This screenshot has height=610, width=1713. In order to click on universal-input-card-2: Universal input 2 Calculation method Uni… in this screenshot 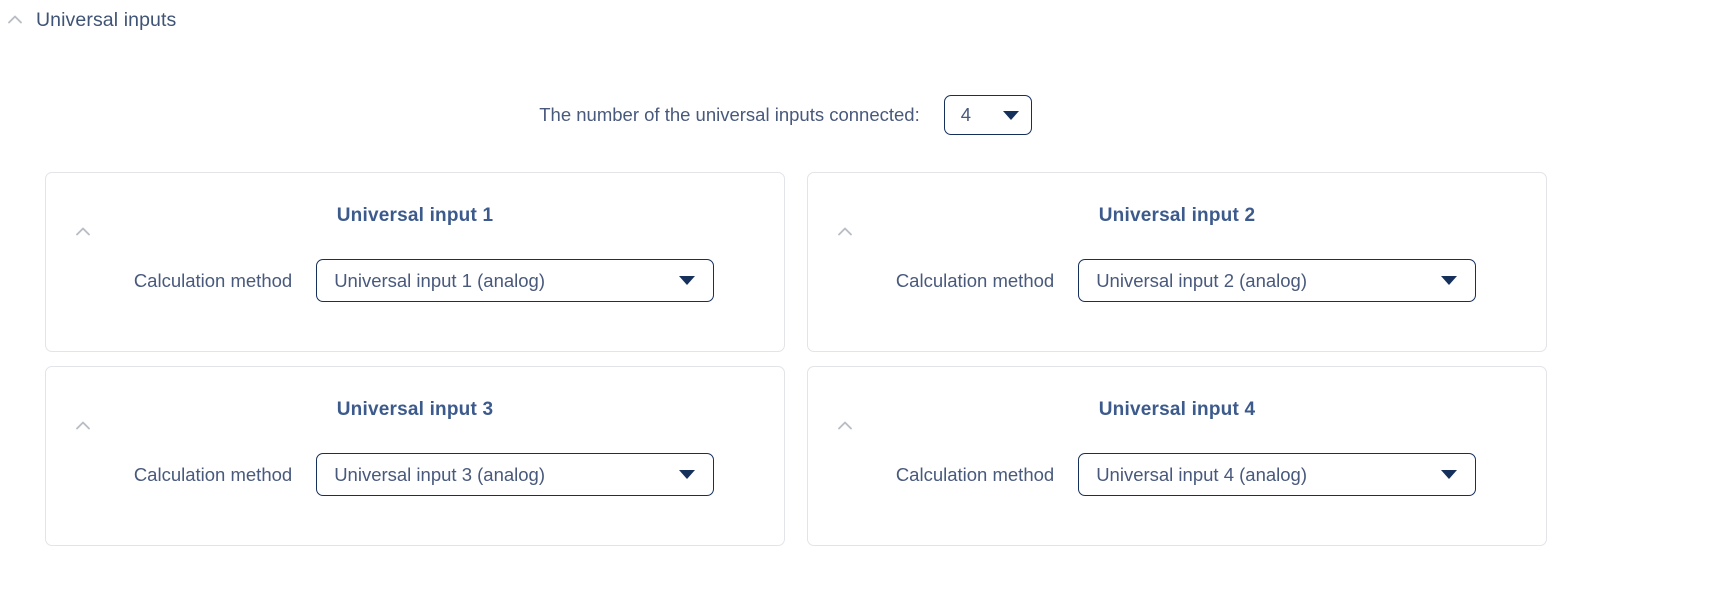, I will do `click(1177, 262)`.